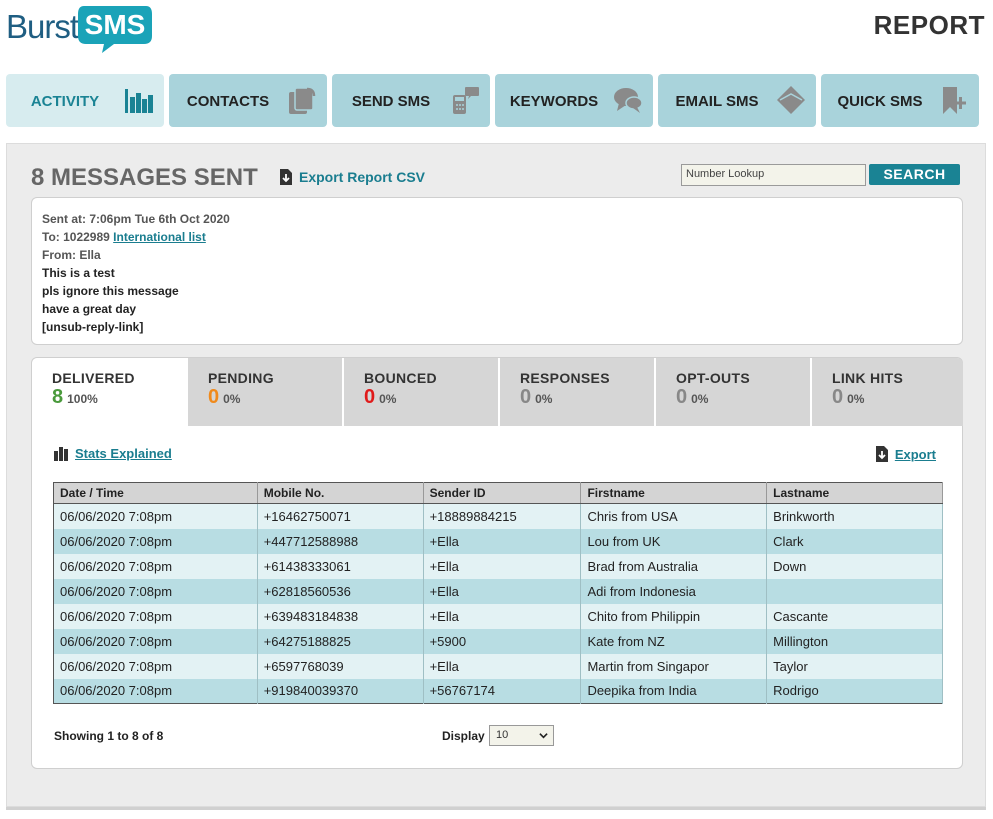  Describe the element at coordinates (144, 177) in the screenshot. I see `messages-sent-title: 8 MESSAGES SENT` at that location.